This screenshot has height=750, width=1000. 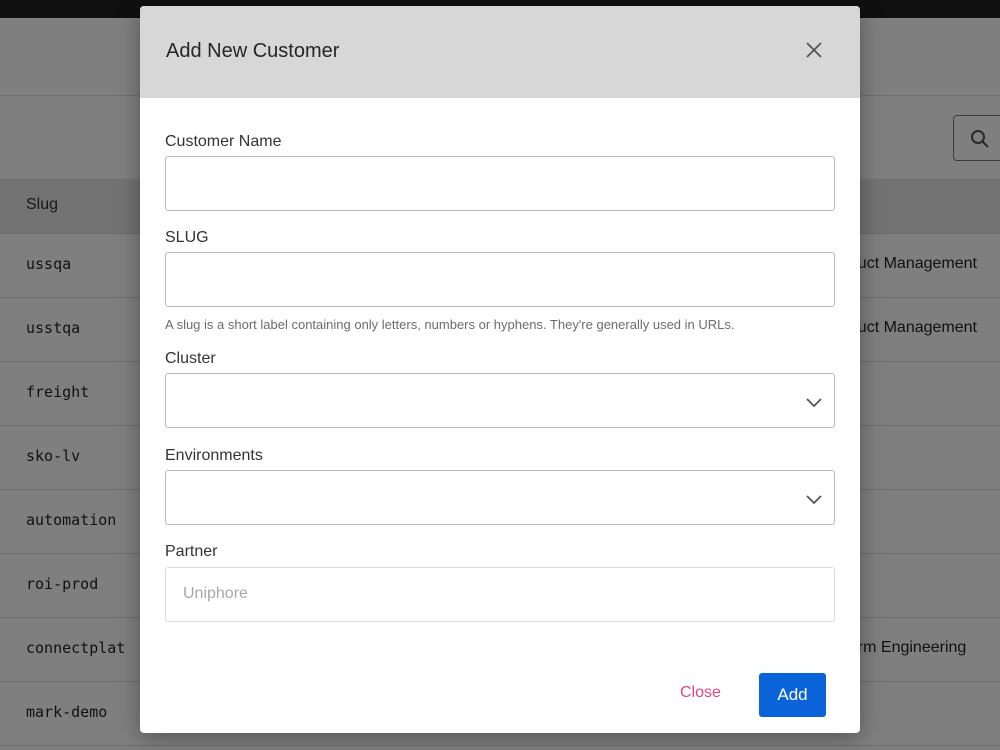 I want to click on add-button: Add, so click(x=792, y=695).